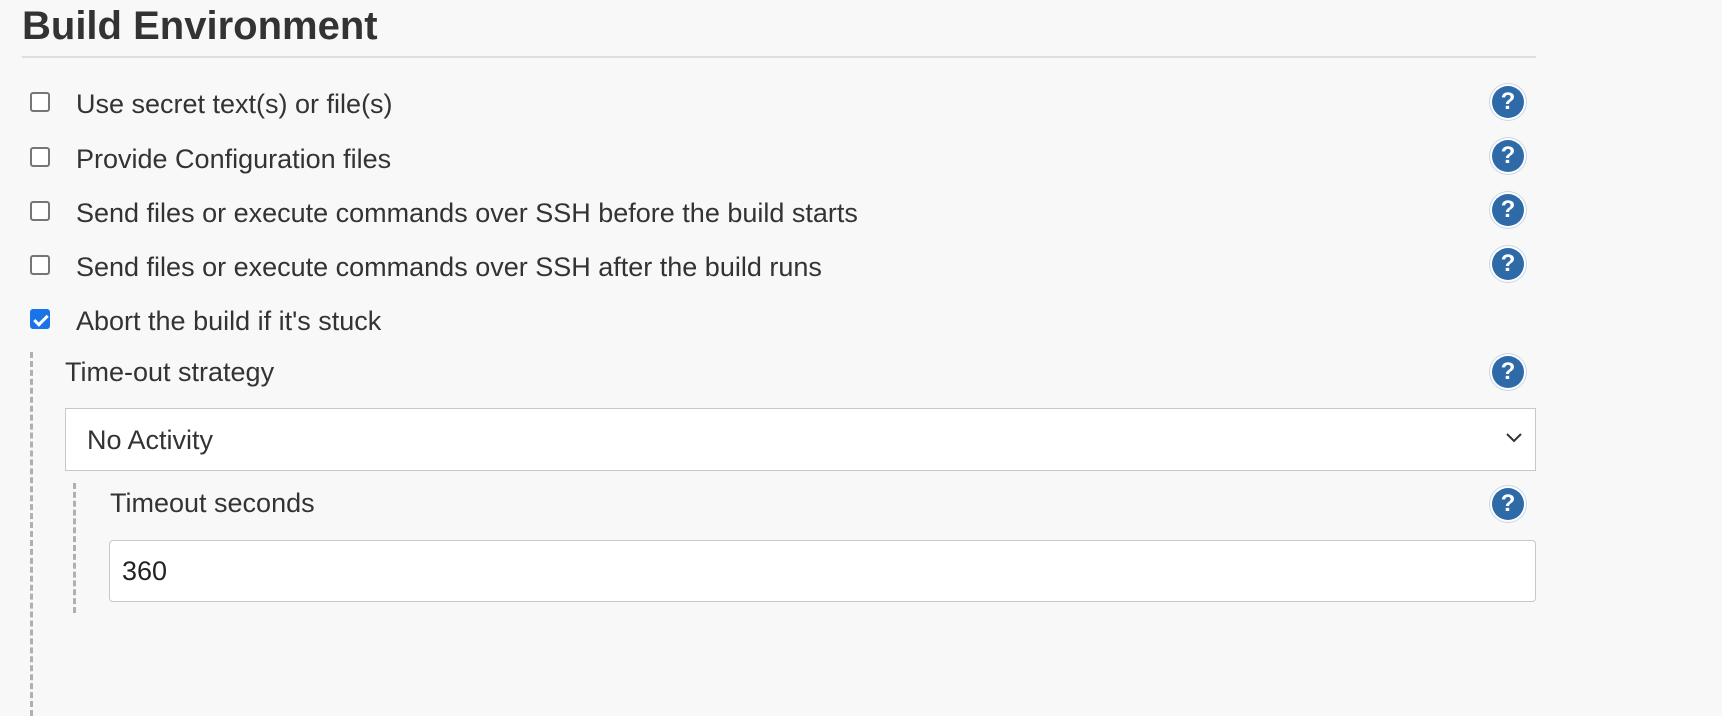  I want to click on section-divider, so click(779, 57).